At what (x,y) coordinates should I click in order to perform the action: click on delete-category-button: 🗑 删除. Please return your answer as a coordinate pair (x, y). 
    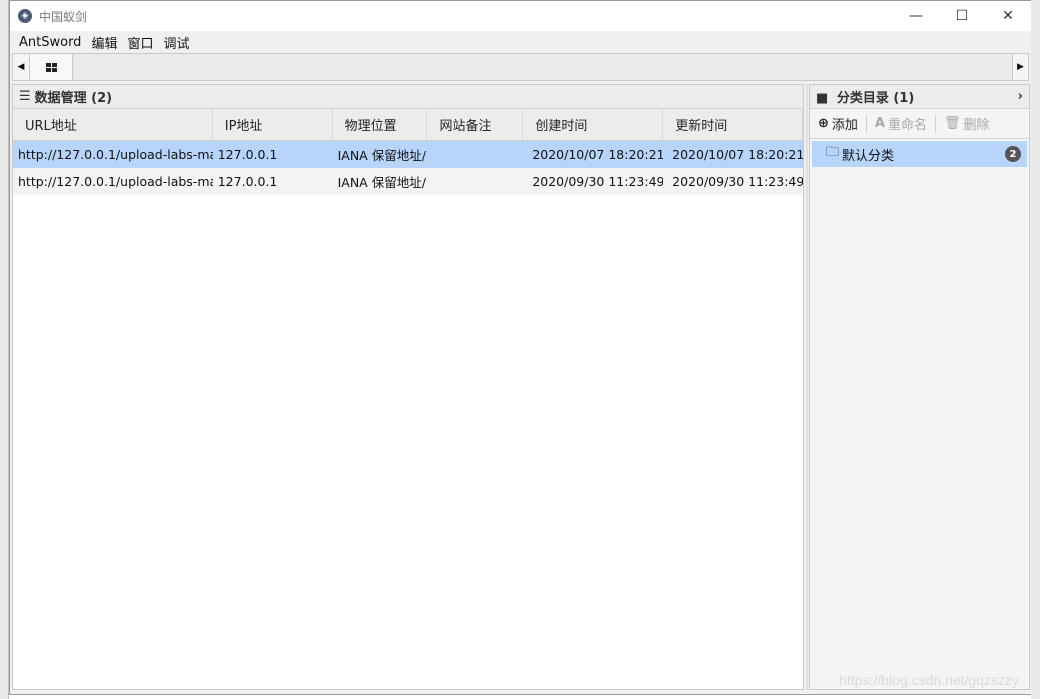
    Looking at the image, I should click on (967, 124).